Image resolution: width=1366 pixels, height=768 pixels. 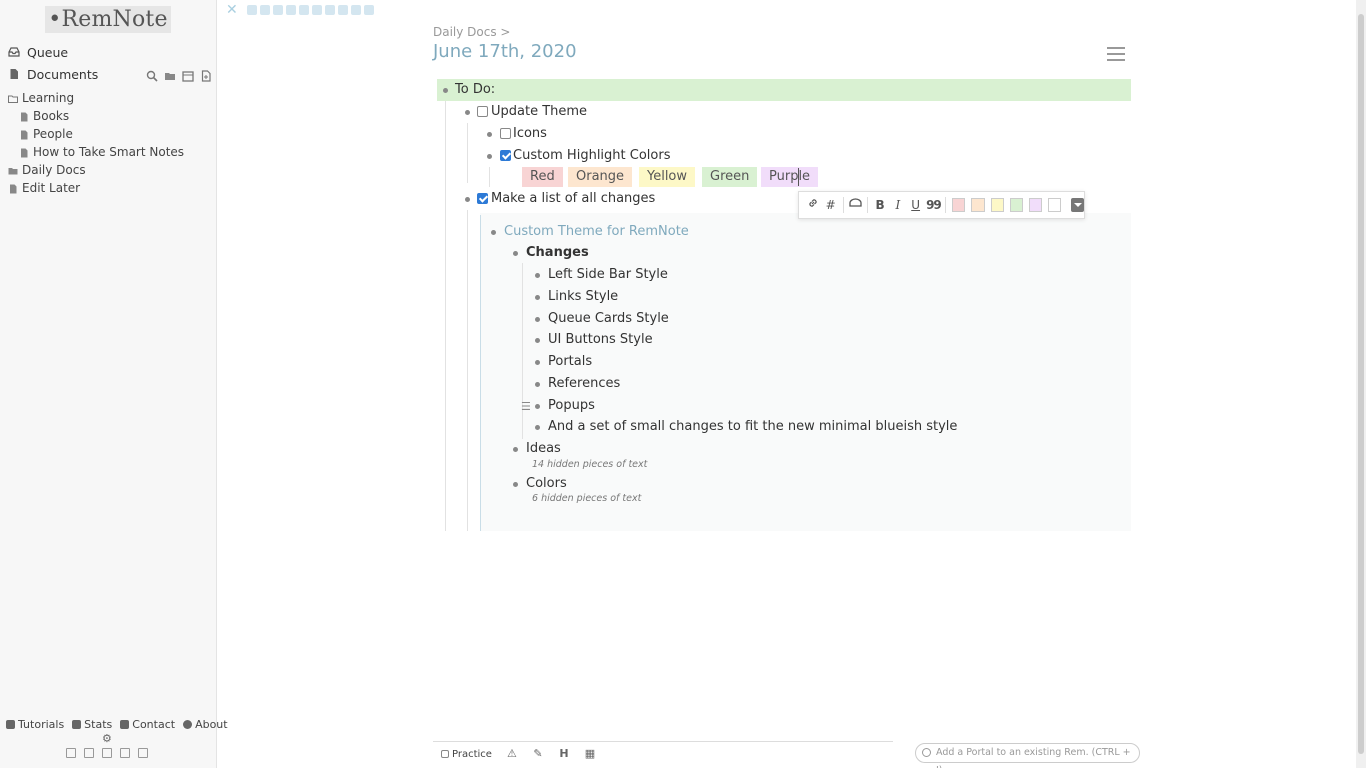 What do you see at coordinates (978, 205) in the screenshot?
I see `color-swatch-orange` at bounding box center [978, 205].